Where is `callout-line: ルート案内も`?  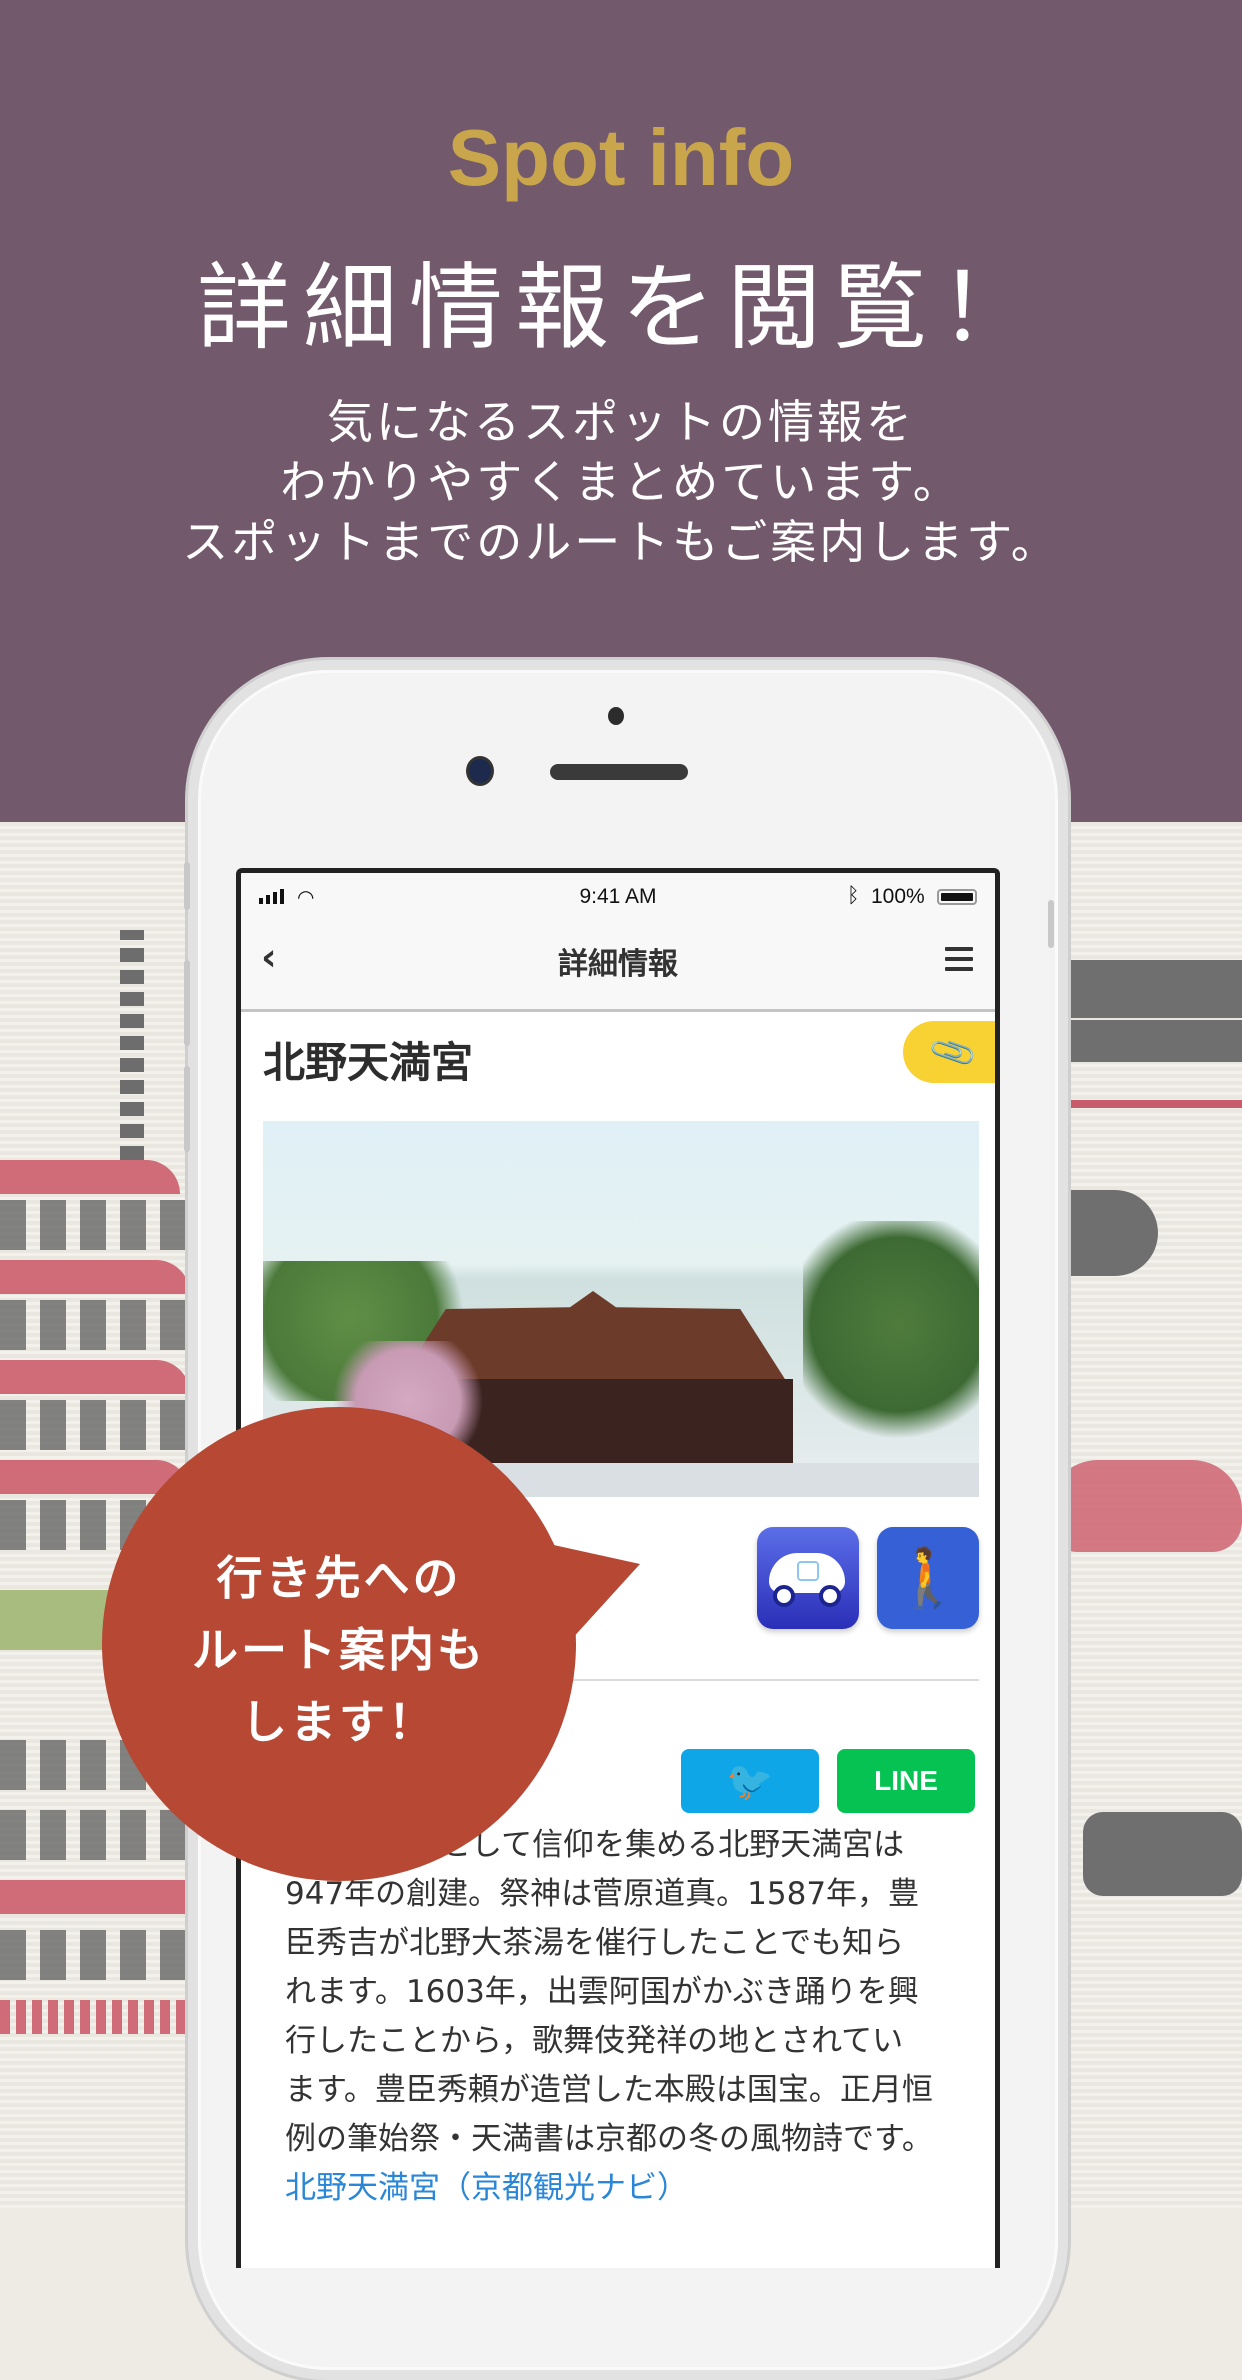 callout-line: ルート案内も is located at coordinates (339, 1650).